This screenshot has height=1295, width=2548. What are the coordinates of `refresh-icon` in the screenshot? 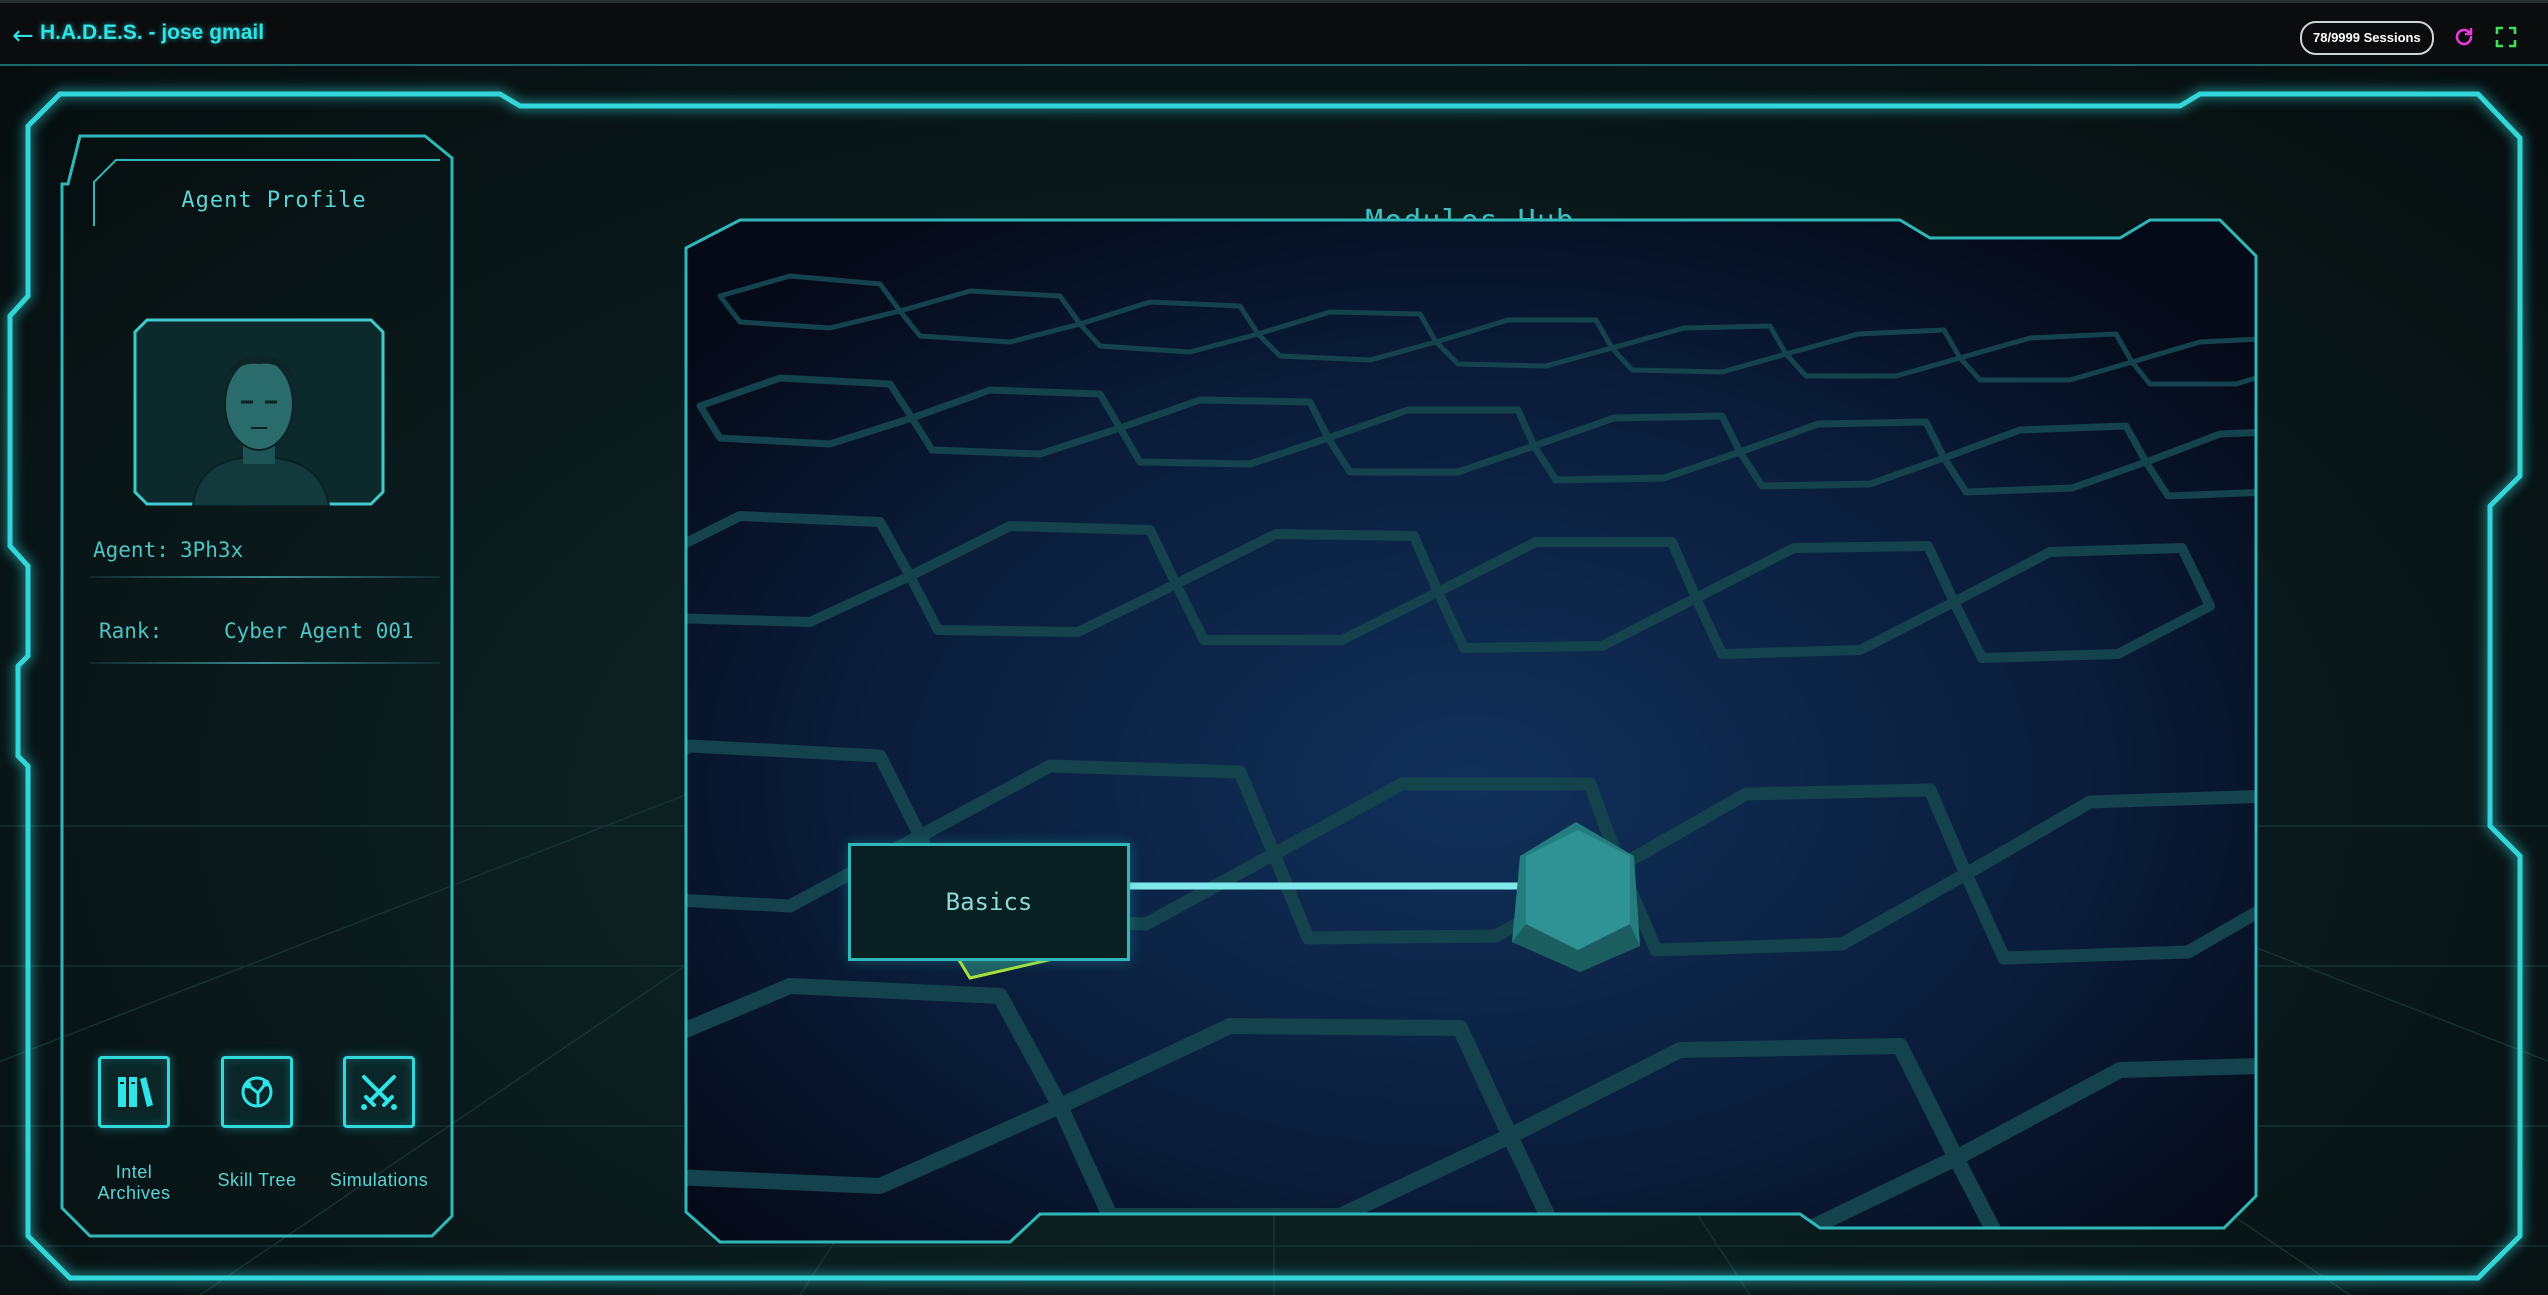 It's located at (2464, 37).